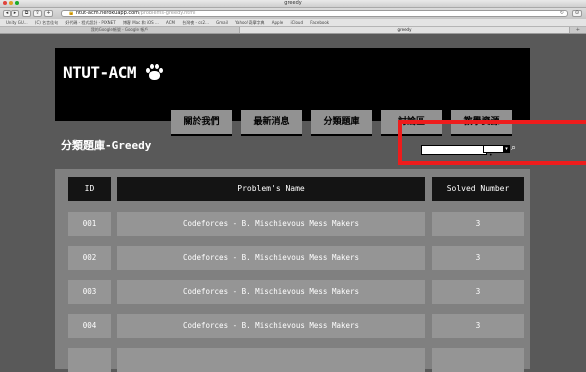 This screenshot has height=372, width=586. What do you see at coordinates (222, 22) in the screenshot?
I see `bookmark-item: Gmail` at bounding box center [222, 22].